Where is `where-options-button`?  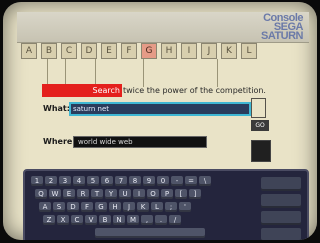
where-options-button is located at coordinates (261, 151).